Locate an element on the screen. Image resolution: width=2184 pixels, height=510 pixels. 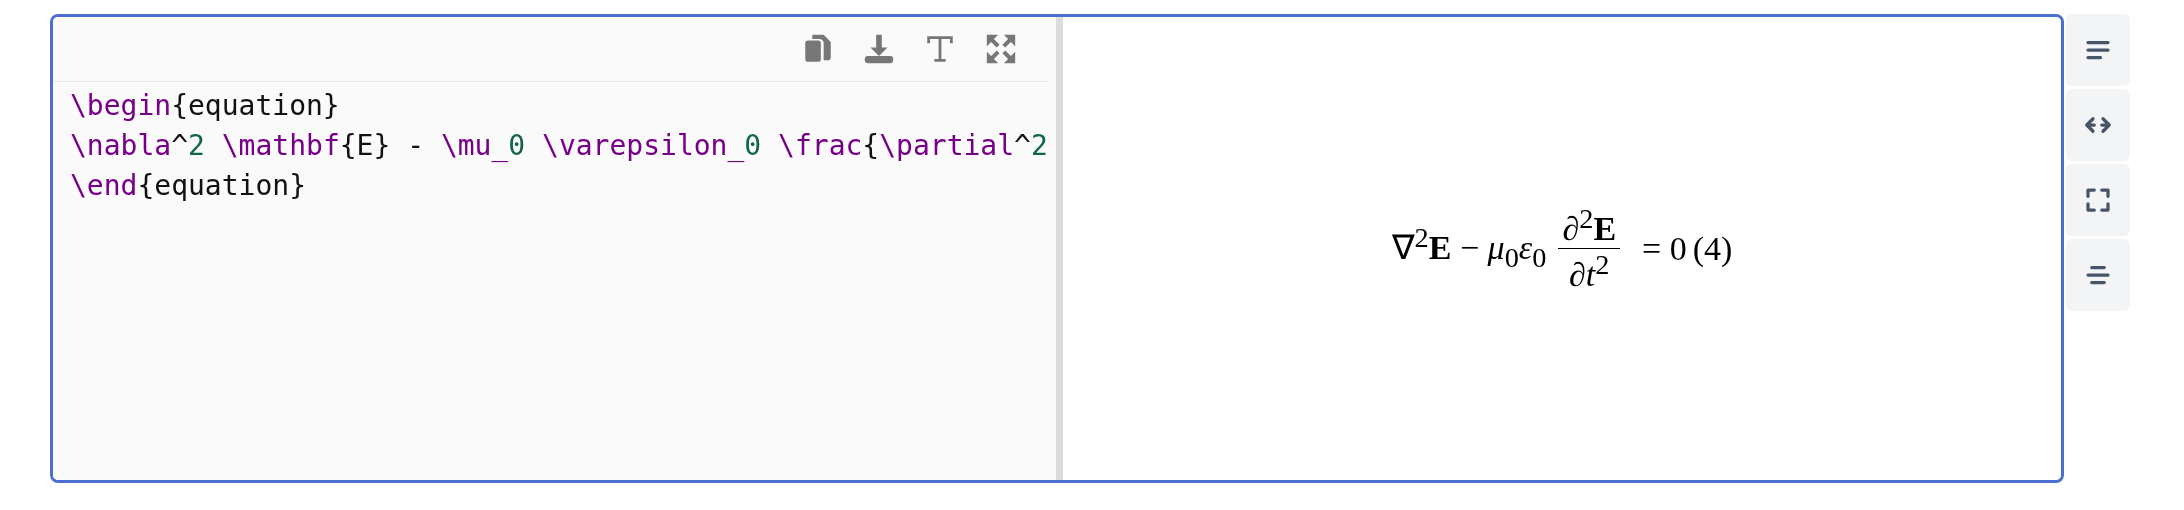
align-center-button is located at coordinates (2098, 275).